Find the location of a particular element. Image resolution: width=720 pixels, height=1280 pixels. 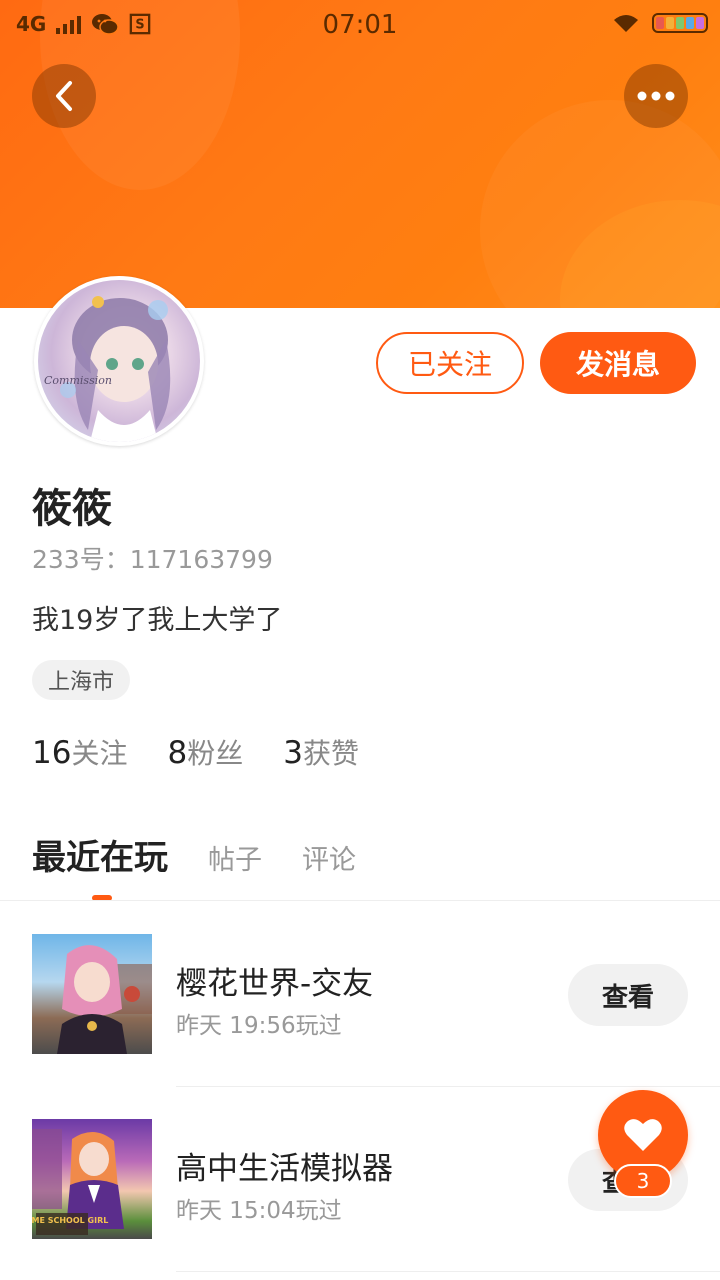

game-thumbnail: ANIME SCHOOL GIRL is located at coordinates (92, 1179).